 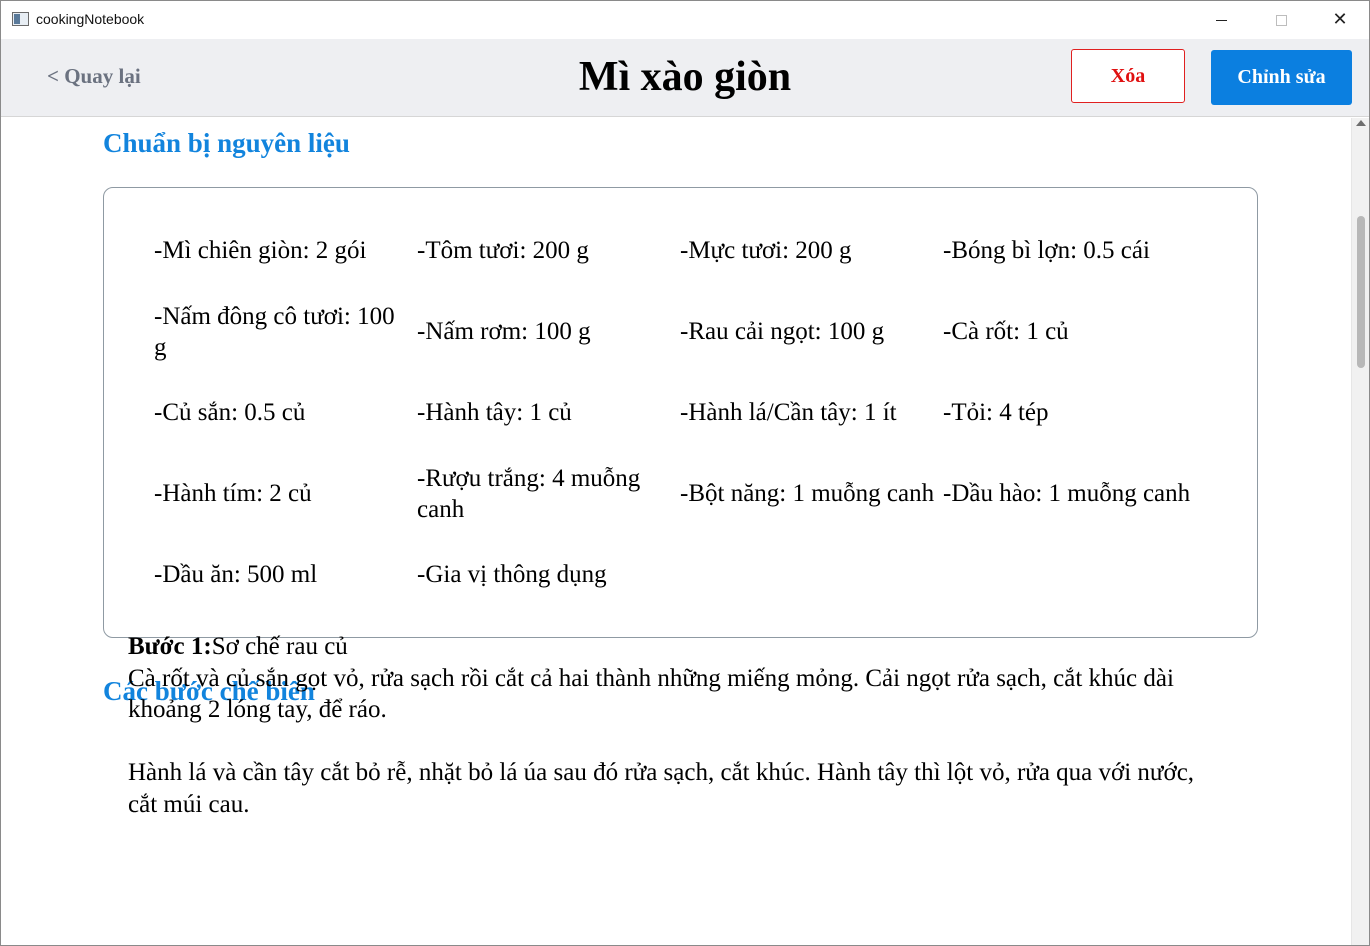 What do you see at coordinates (230, 412) in the screenshot?
I see `ingredient-item: -Củ sắn: 0.5 củ` at bounding box center [230, 412].